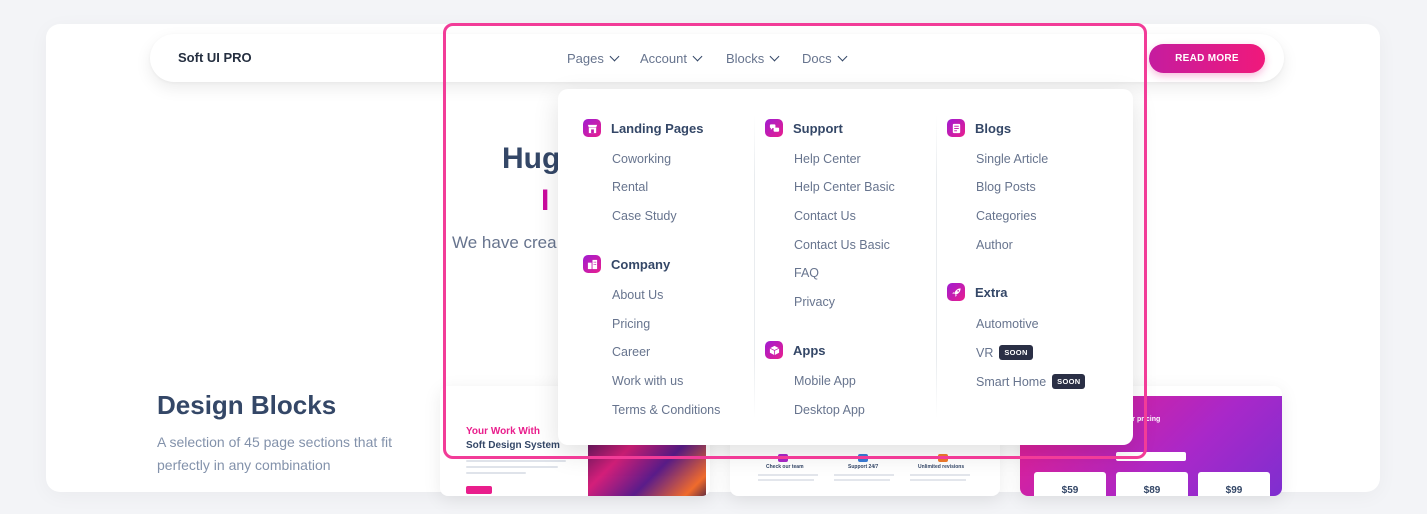 The image size is (1427, 514). Describe the element at coordinates (774, 350) in the screenshot. I see `box-icon` at that location.